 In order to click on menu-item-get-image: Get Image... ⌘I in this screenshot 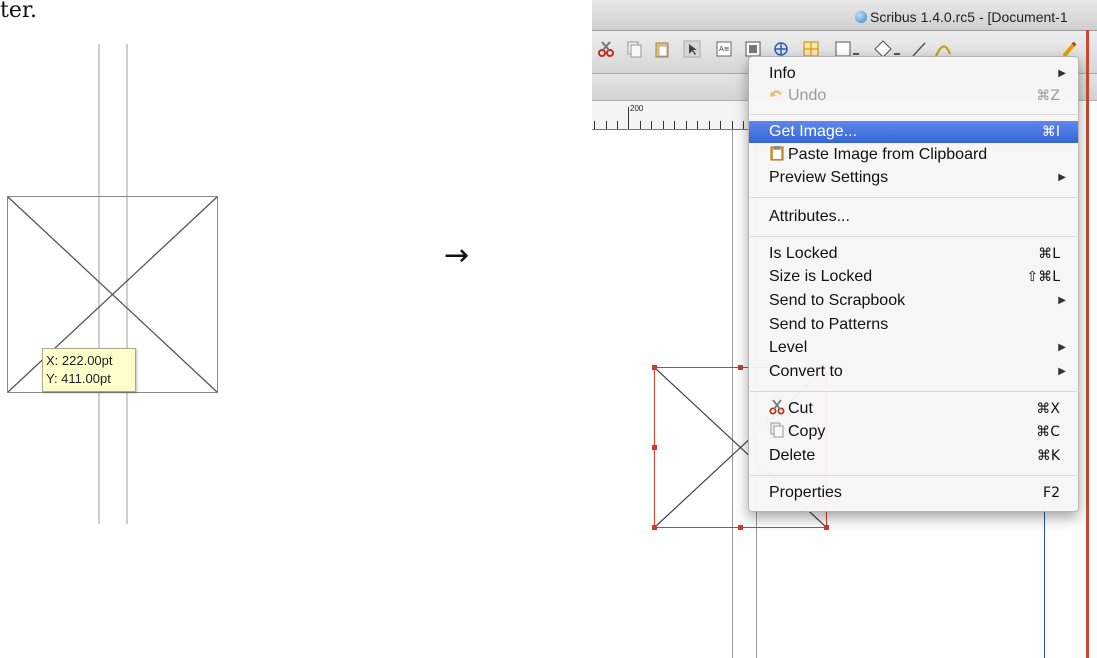, I will do `click(913, 132)`.